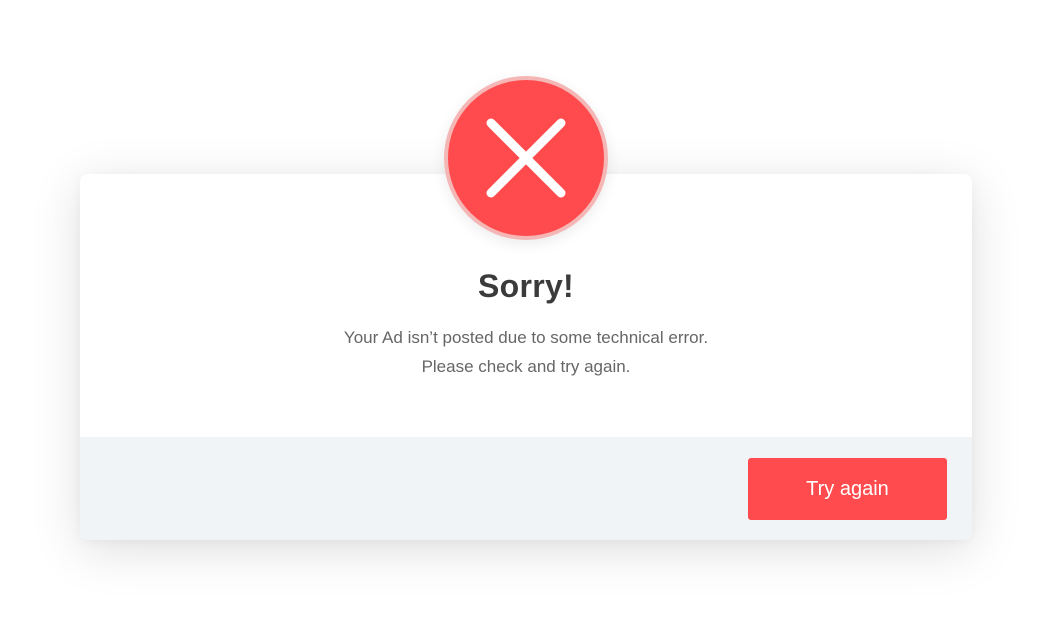  I want to click on try-again-button: Try again, so click(847, 489).